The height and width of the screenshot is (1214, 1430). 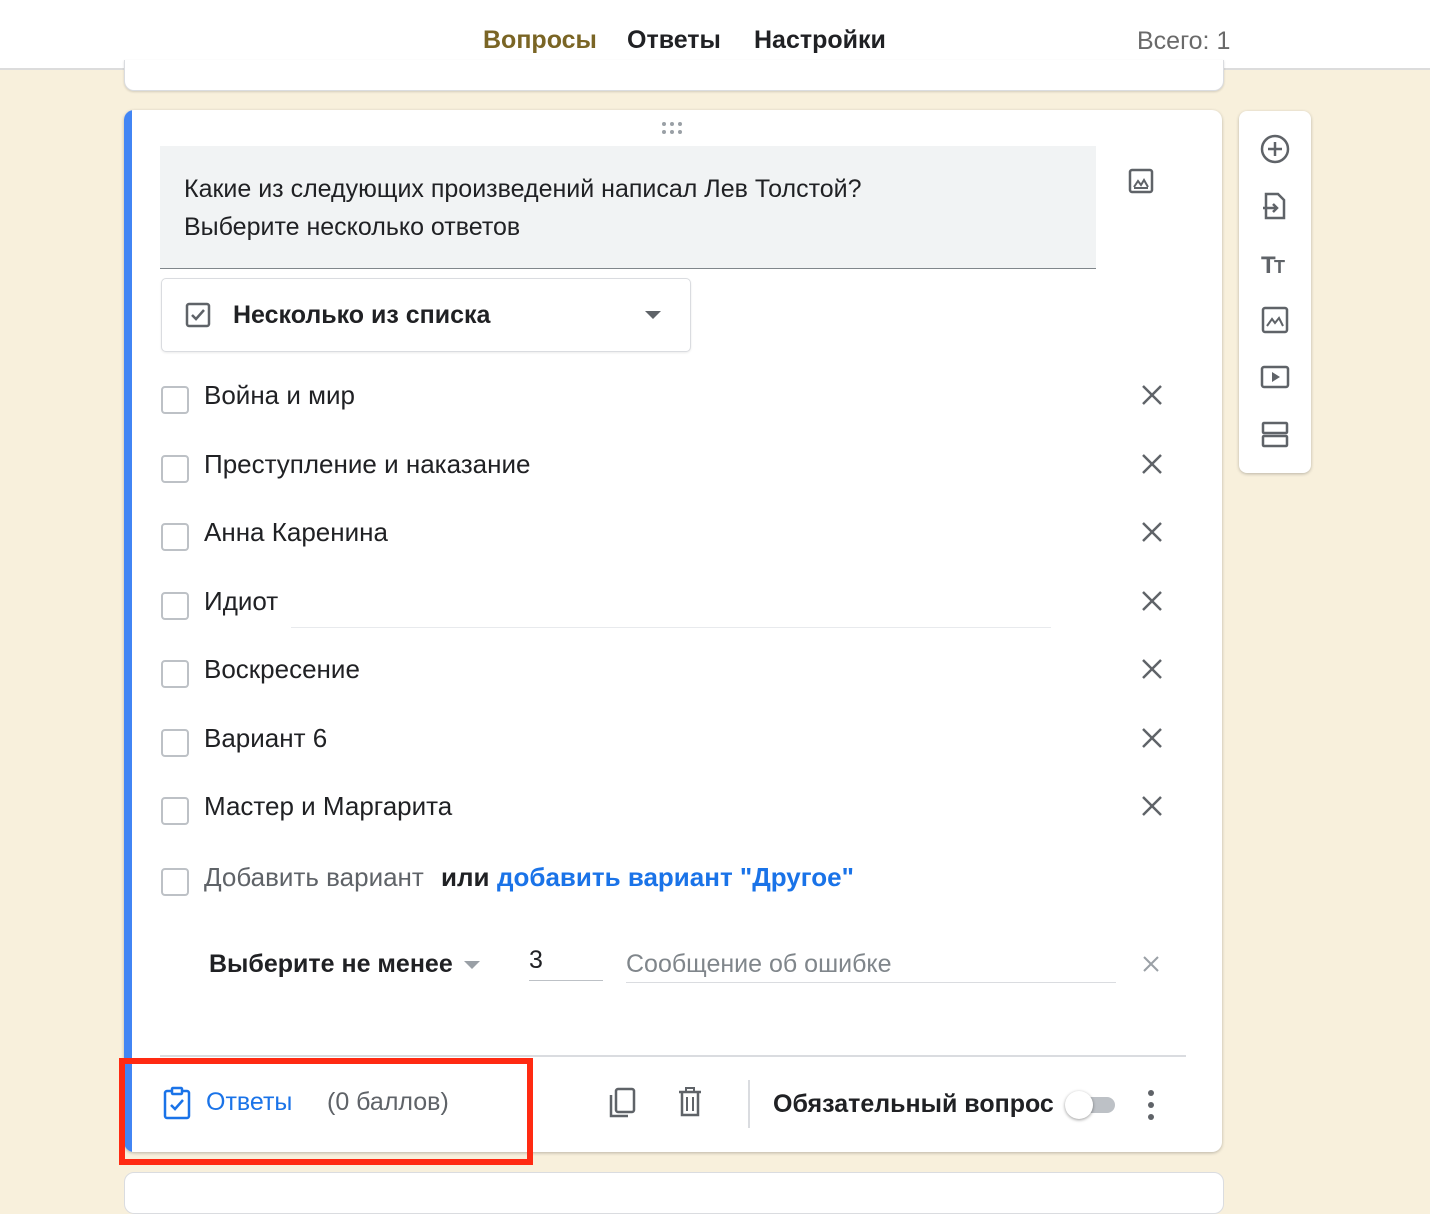 I want to click on option-row: Преступление и наказание, so click(x=671, y=469).